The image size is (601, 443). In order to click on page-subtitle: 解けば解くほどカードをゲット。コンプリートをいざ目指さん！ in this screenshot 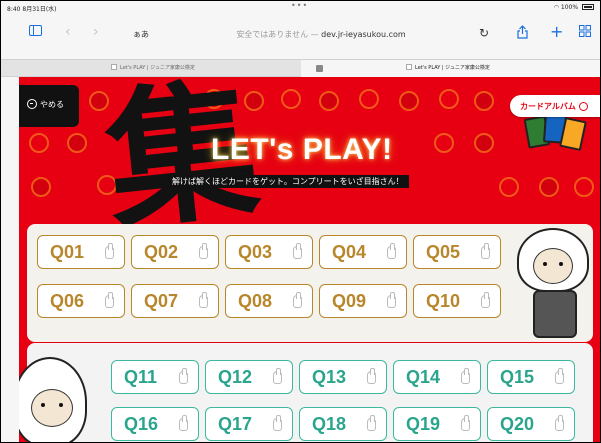, I will do `click(288, 181)`.